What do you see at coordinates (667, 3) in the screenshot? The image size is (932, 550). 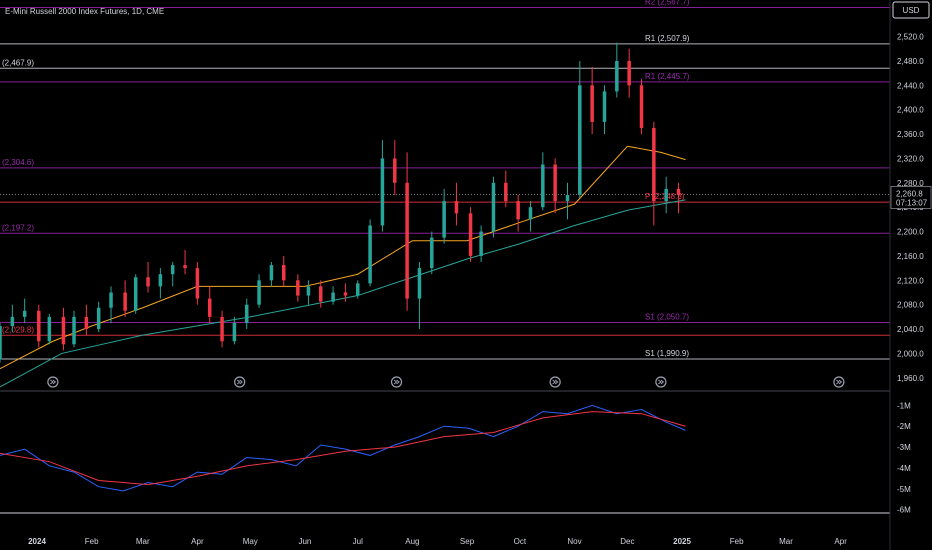 I see `level-label: R2 (2,567.7)` at bounding box center [667, 3].